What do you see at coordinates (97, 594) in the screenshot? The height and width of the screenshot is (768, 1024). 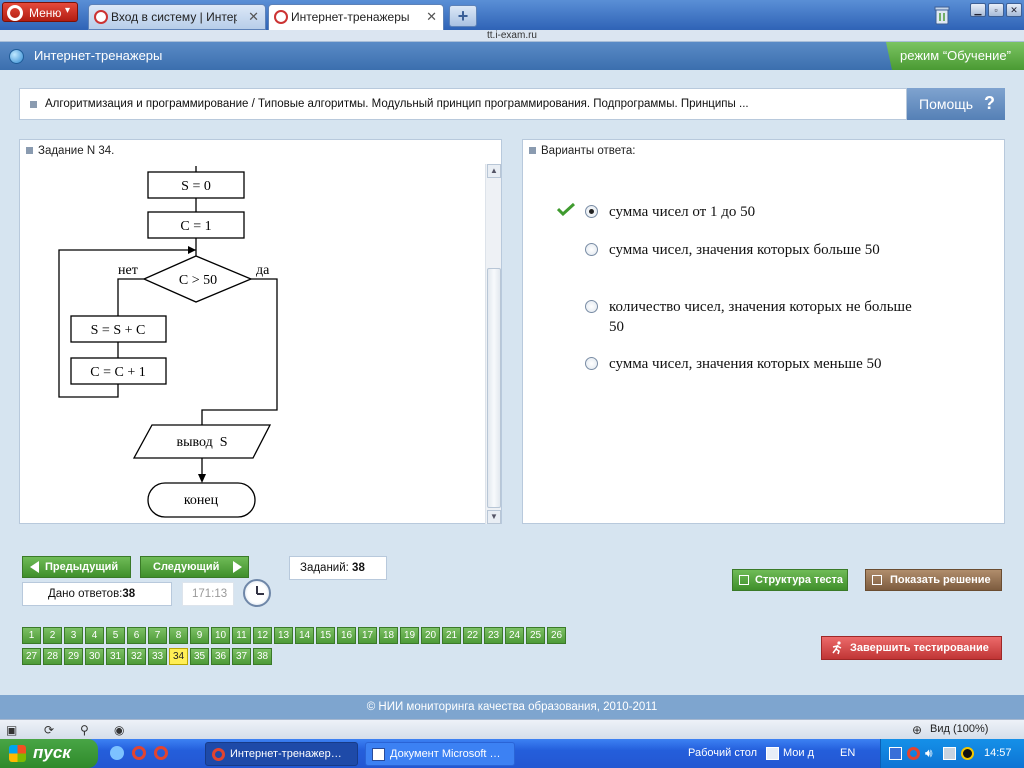 I see `answered-box: Дано ответов:38` at bounding box center [97, 594].